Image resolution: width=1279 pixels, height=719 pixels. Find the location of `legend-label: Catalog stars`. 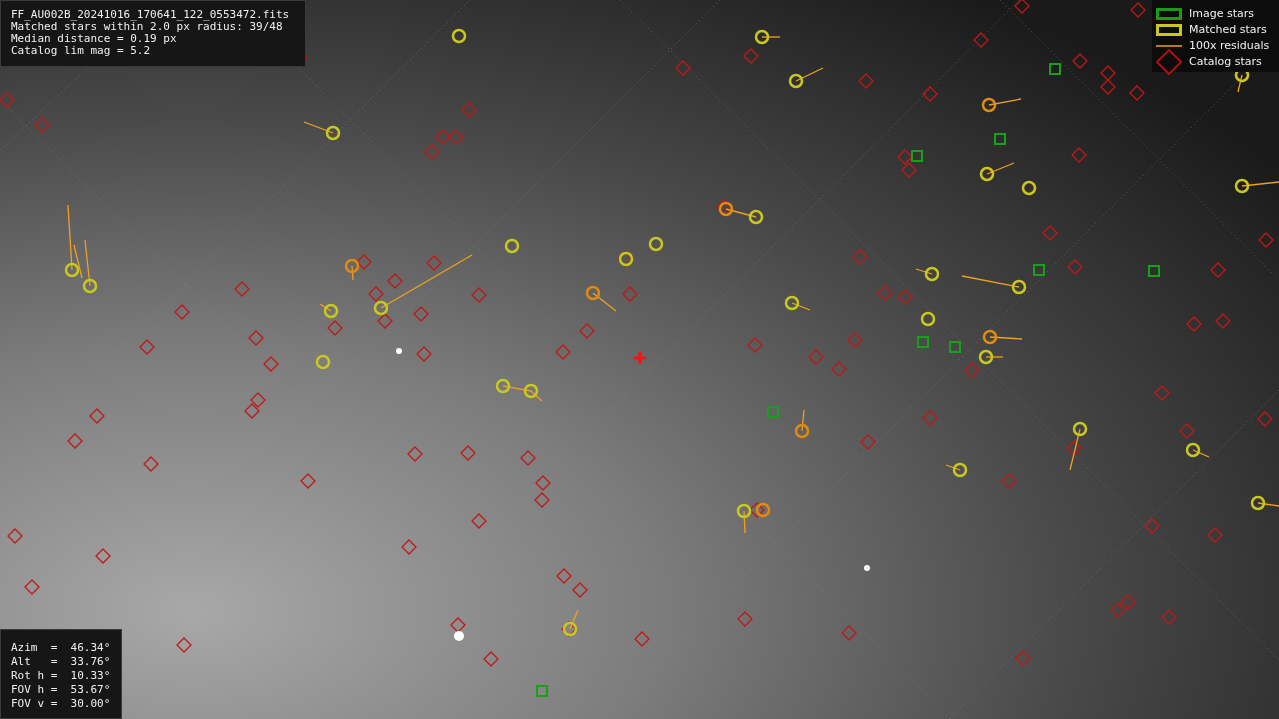

legend-label: Catalog stars is located at coordinates (1225, 61).